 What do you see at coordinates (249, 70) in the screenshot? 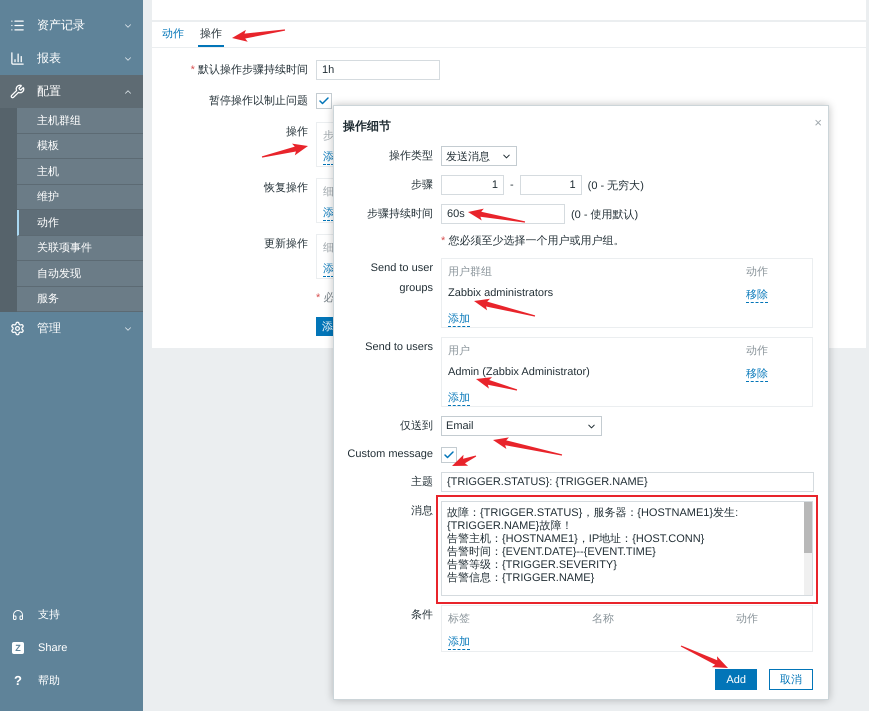
I see `field-label: * 默认操作步骤持续时间` at bounding box center [249, 70].